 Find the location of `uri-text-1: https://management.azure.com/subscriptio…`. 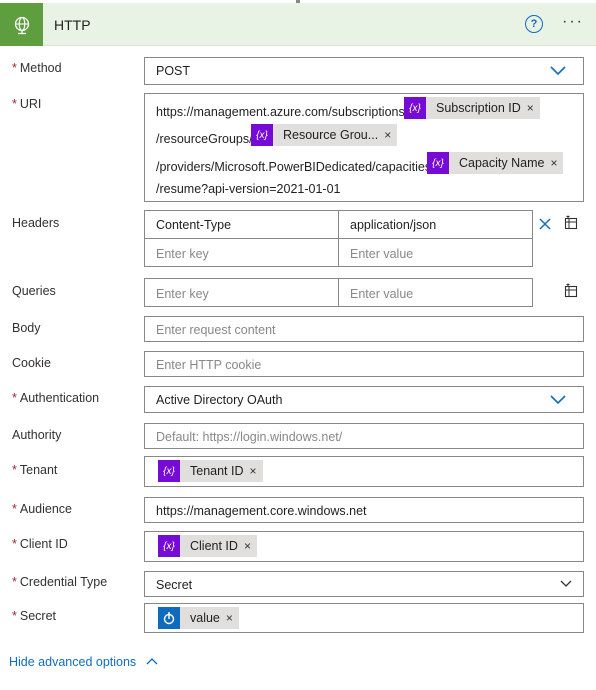

uri-text-1: https://management.azure.com/subscriptio… is located at coordinates (282, 112).